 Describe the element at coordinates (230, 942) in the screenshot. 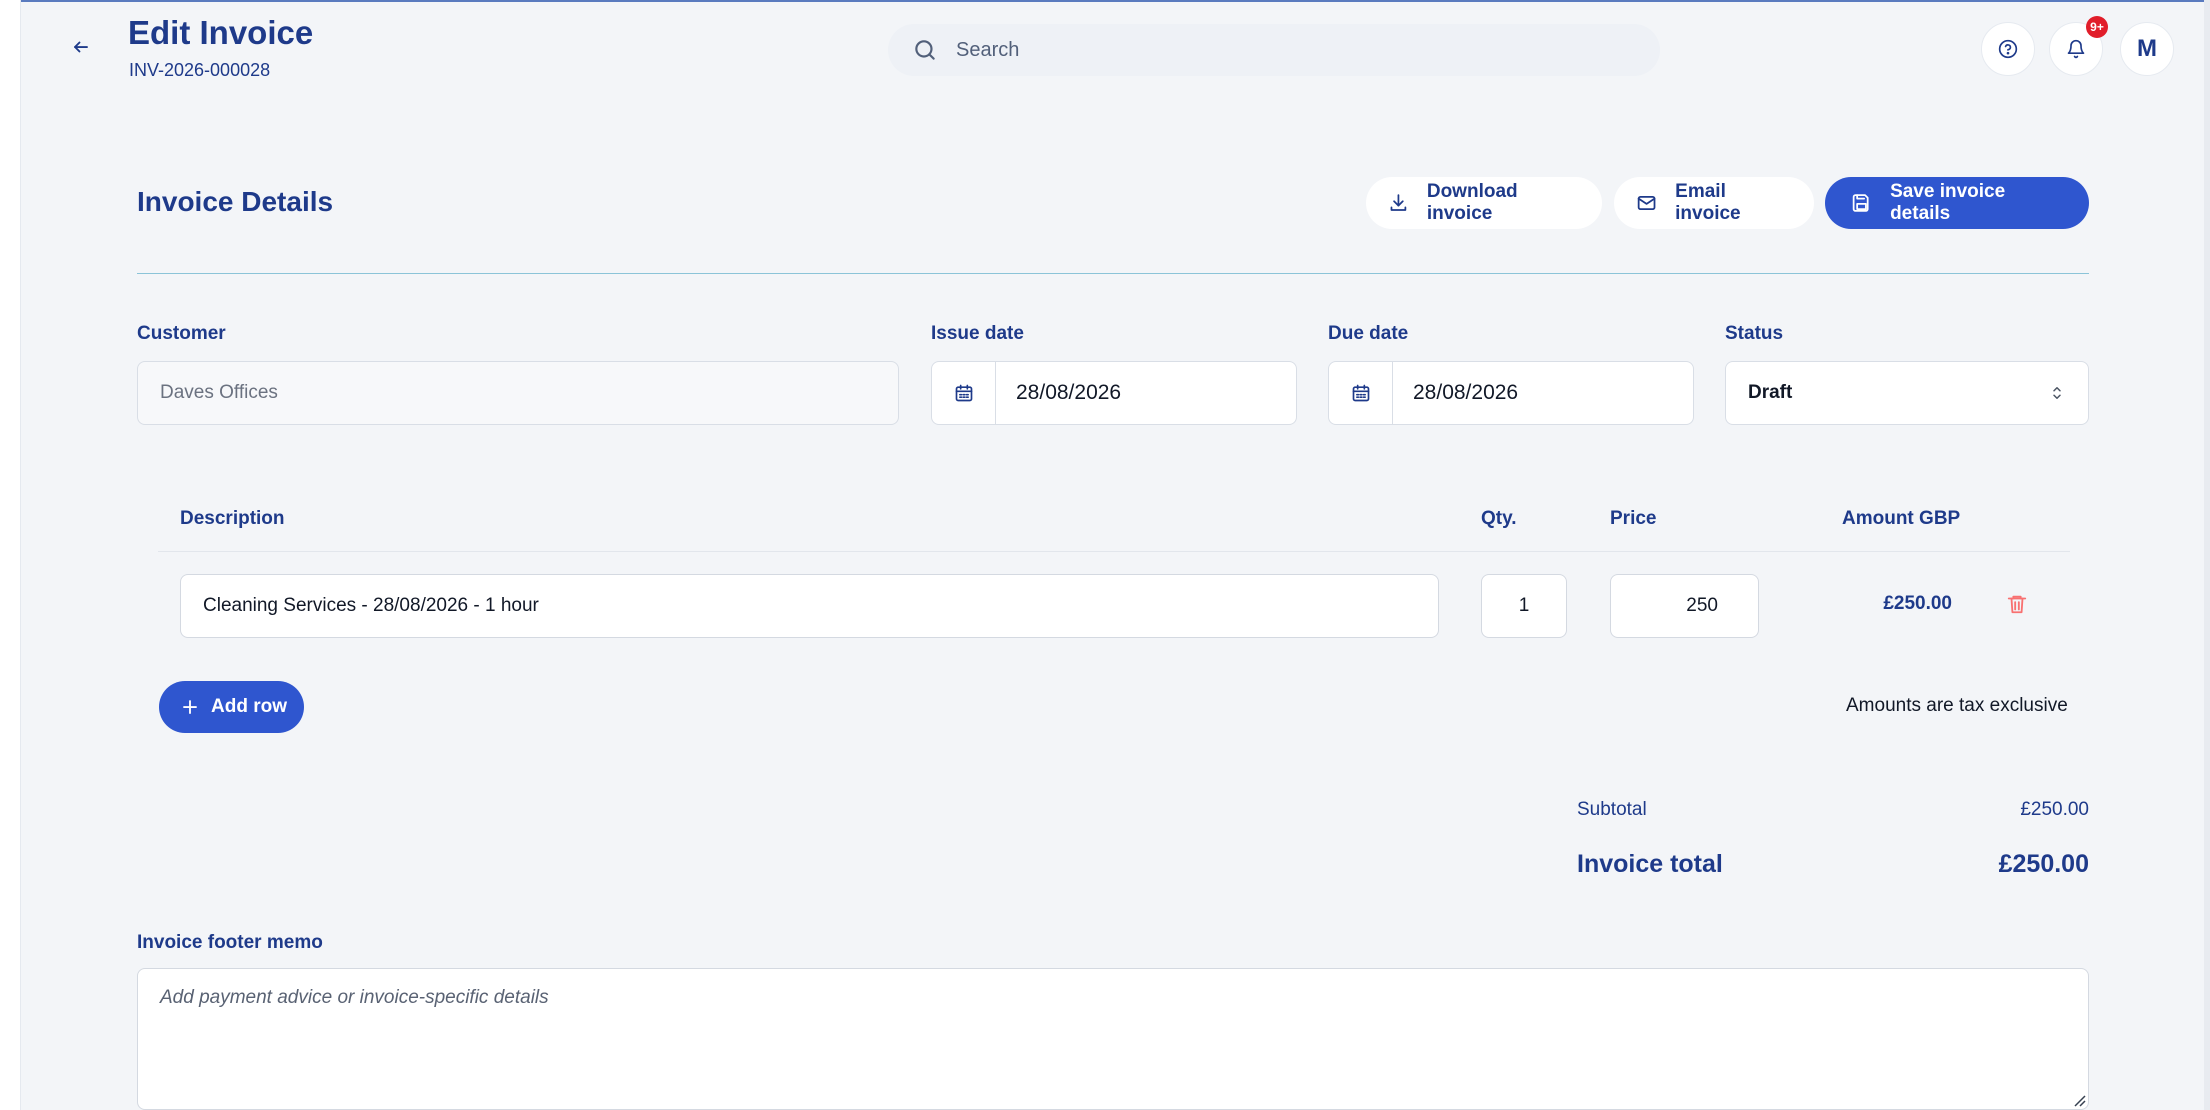

I see `memo-label: Invoice footer memo` at that location.